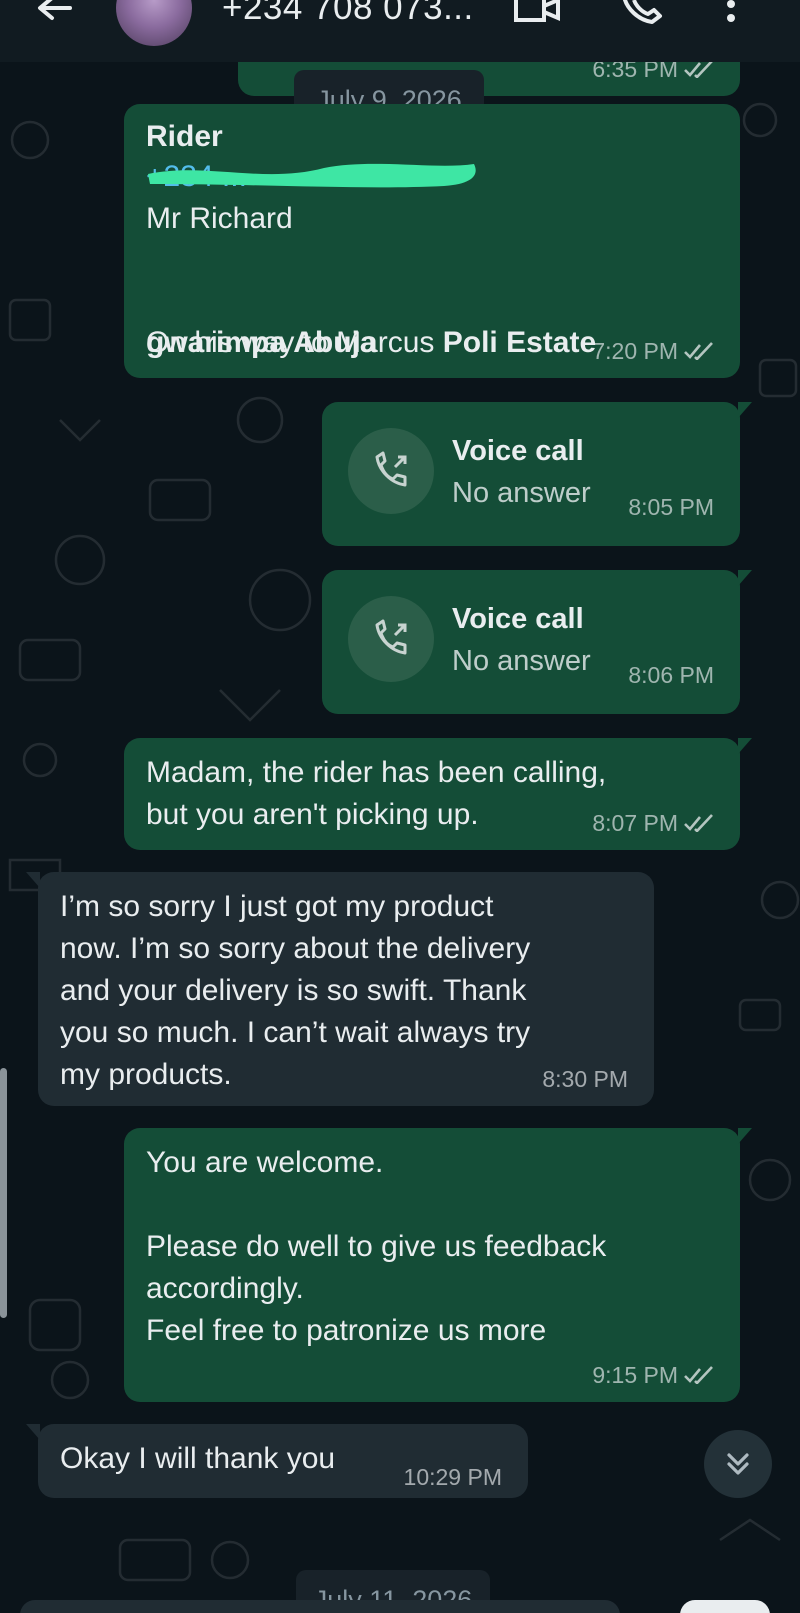 The width and height of the screenshot is (800, 1613). Describe the element at coordinates (3, 1193) in the screenshot. I see `edge-scroll-indicator` at that location.